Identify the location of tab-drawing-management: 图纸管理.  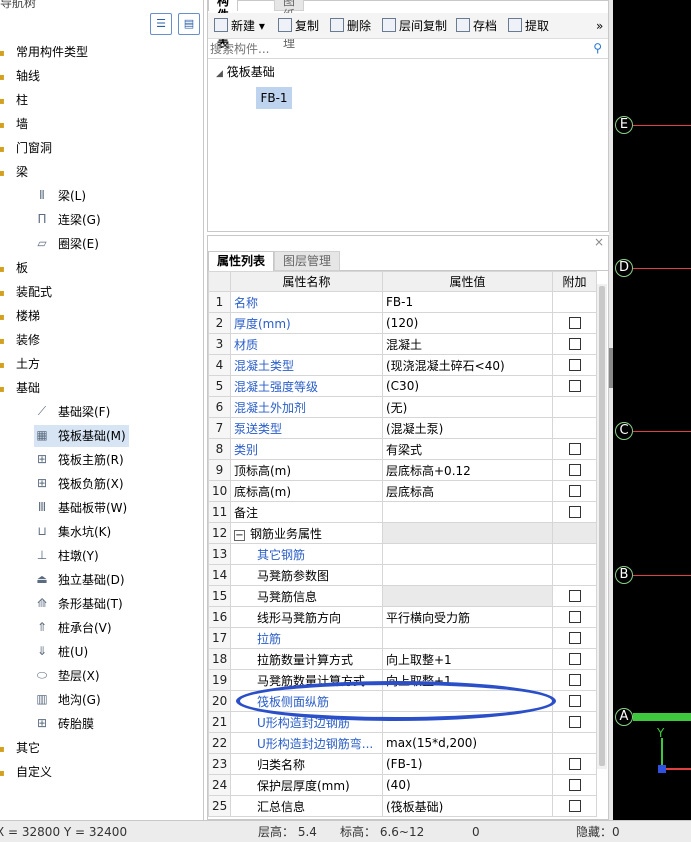
(289, 25).